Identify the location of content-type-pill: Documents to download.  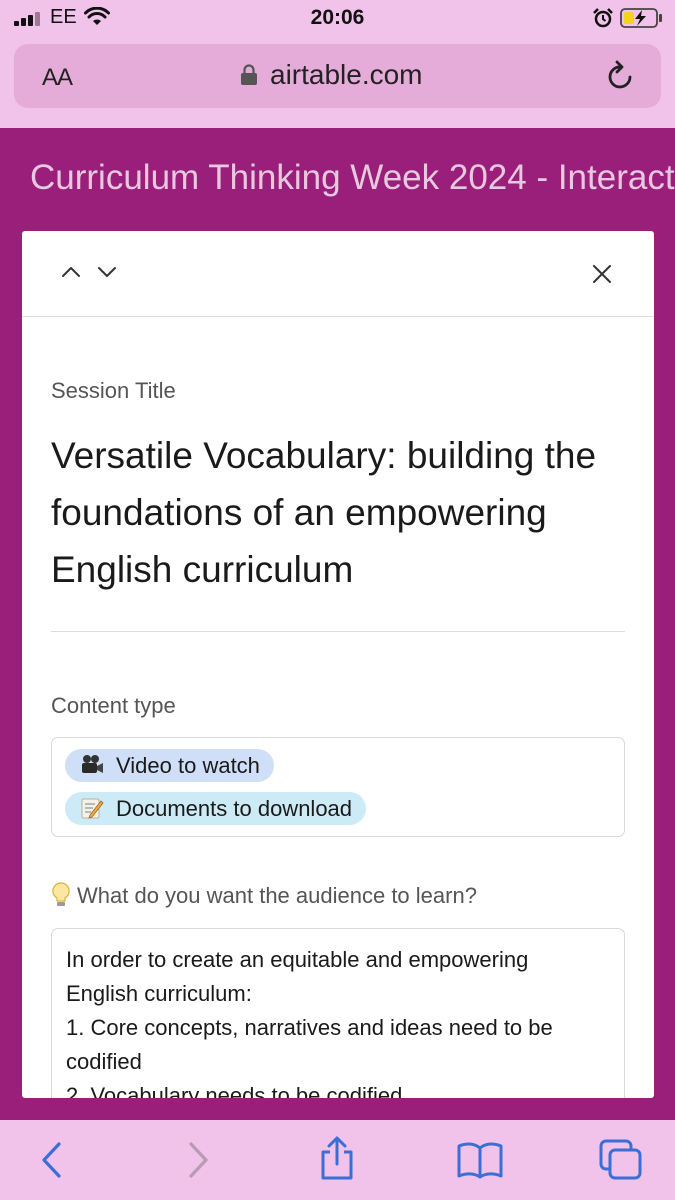
(216, 808).